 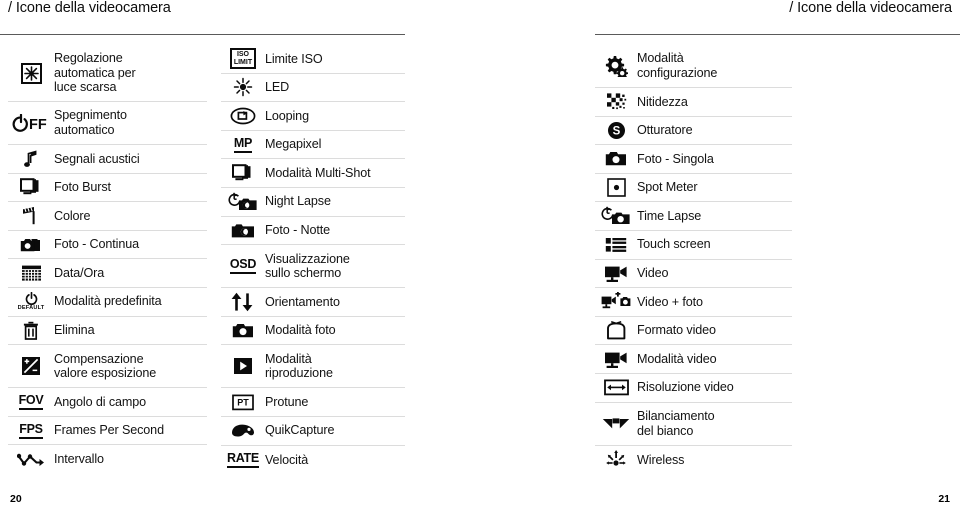 I want to click on auto-off-icon: FF, so click(x=31, y=123).